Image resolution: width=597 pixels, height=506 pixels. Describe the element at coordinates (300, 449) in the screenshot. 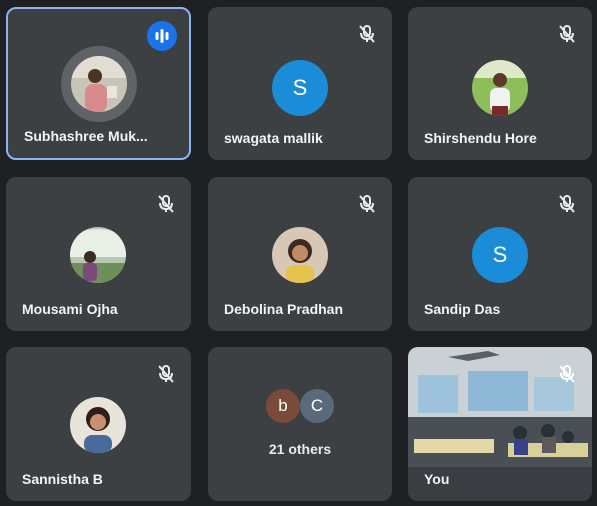

I see `others-count-label: 21 others` at that location.